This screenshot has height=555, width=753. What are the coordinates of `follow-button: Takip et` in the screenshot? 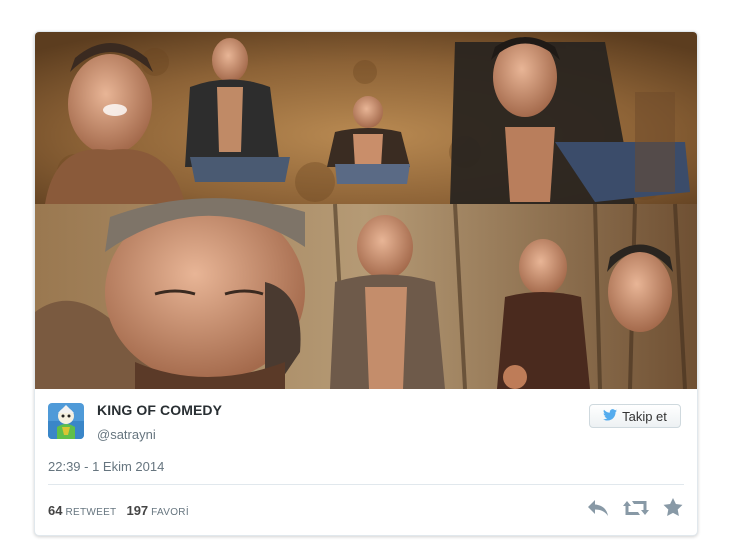 It's located at (635, 416).